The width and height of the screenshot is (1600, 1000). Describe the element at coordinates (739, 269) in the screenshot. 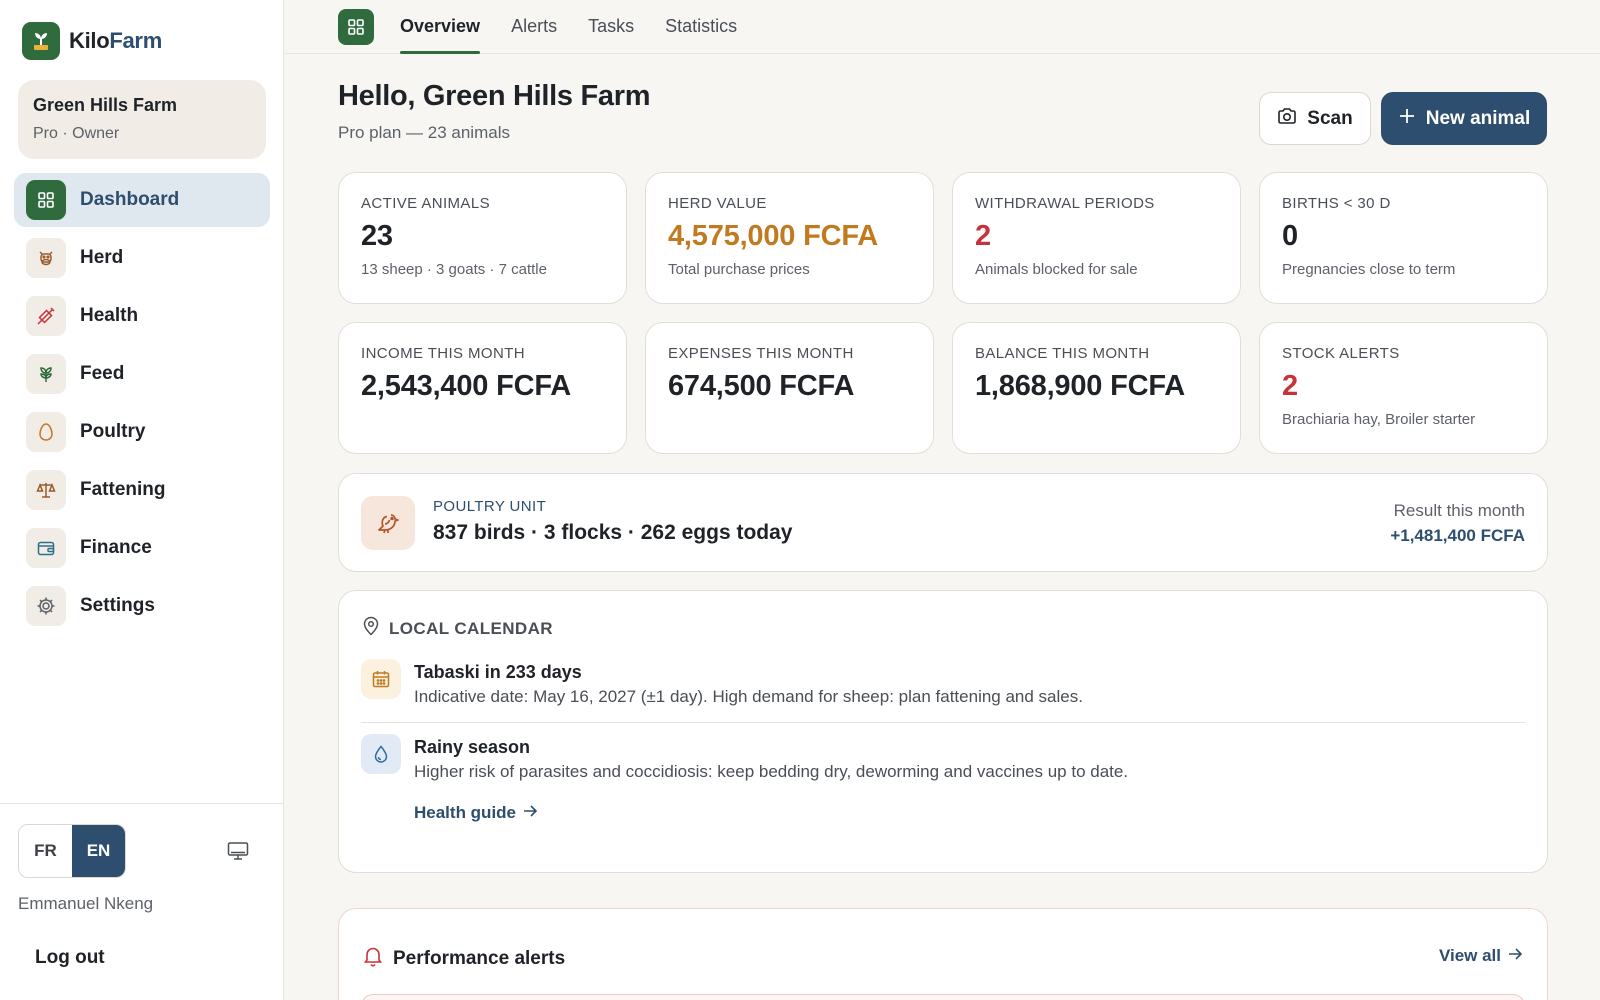

I see `stat-subtext: Total purchase prices` at that location.